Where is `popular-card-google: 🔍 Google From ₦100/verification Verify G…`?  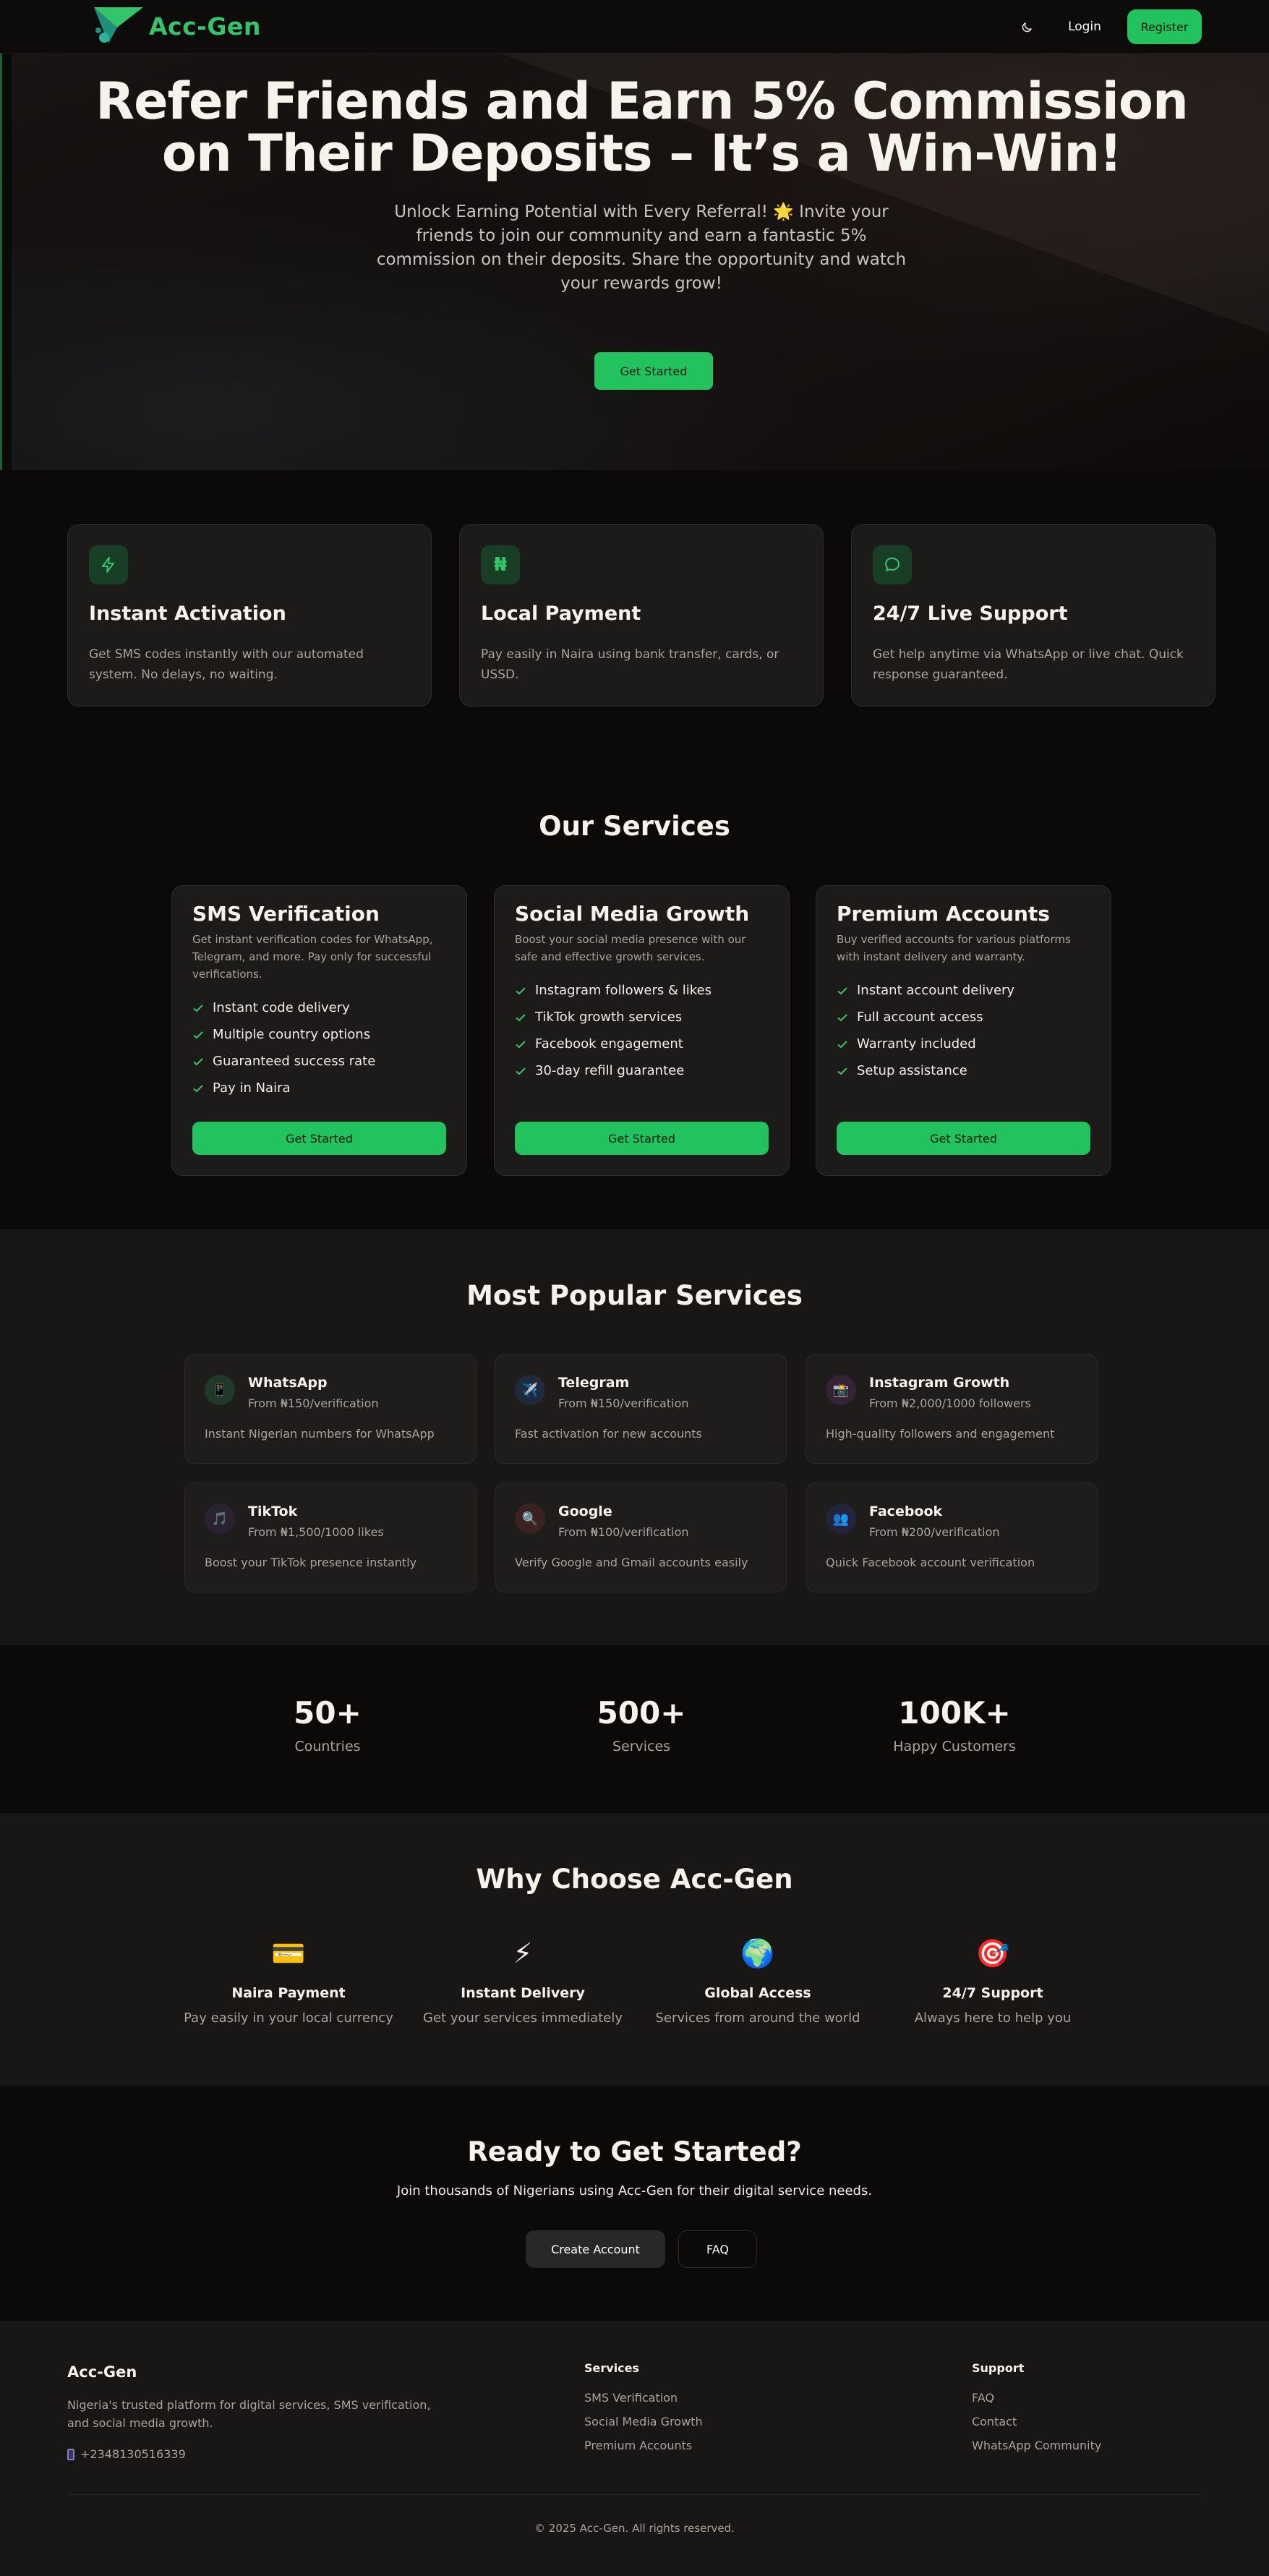
popular-card-google: 🔍 Google From ₦100/verification Verify G… is located at coordinates (641, 1537).